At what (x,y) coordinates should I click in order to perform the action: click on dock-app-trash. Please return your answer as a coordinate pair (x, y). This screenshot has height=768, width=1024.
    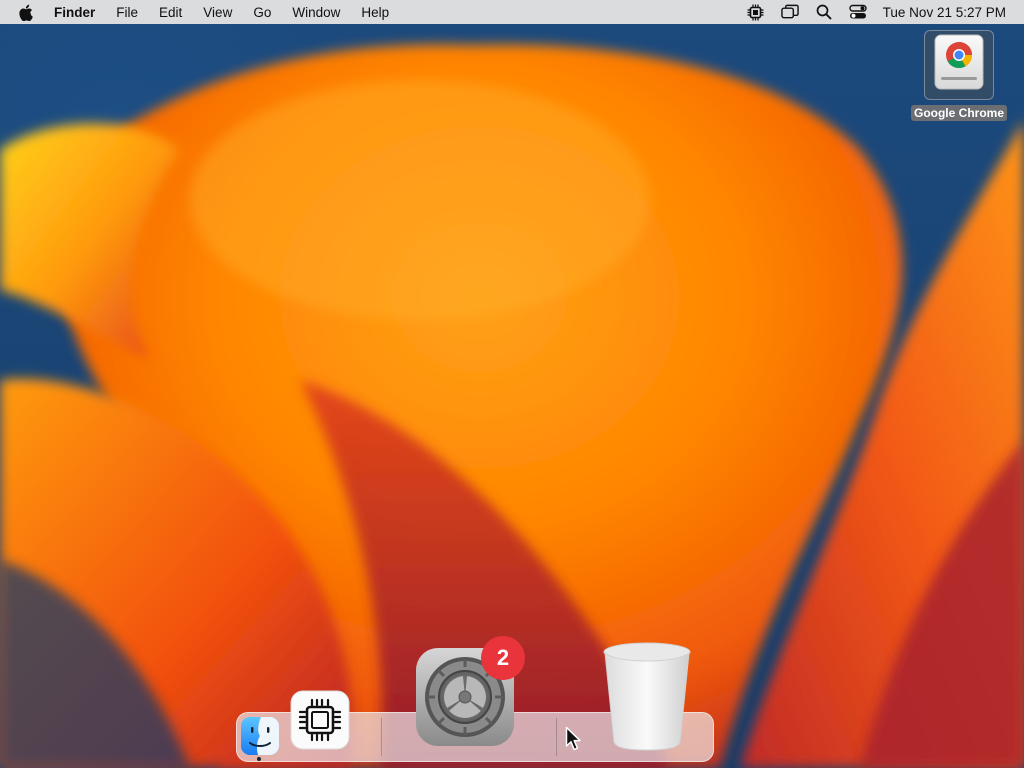
    Looking at the image, I should click on (647, 698).